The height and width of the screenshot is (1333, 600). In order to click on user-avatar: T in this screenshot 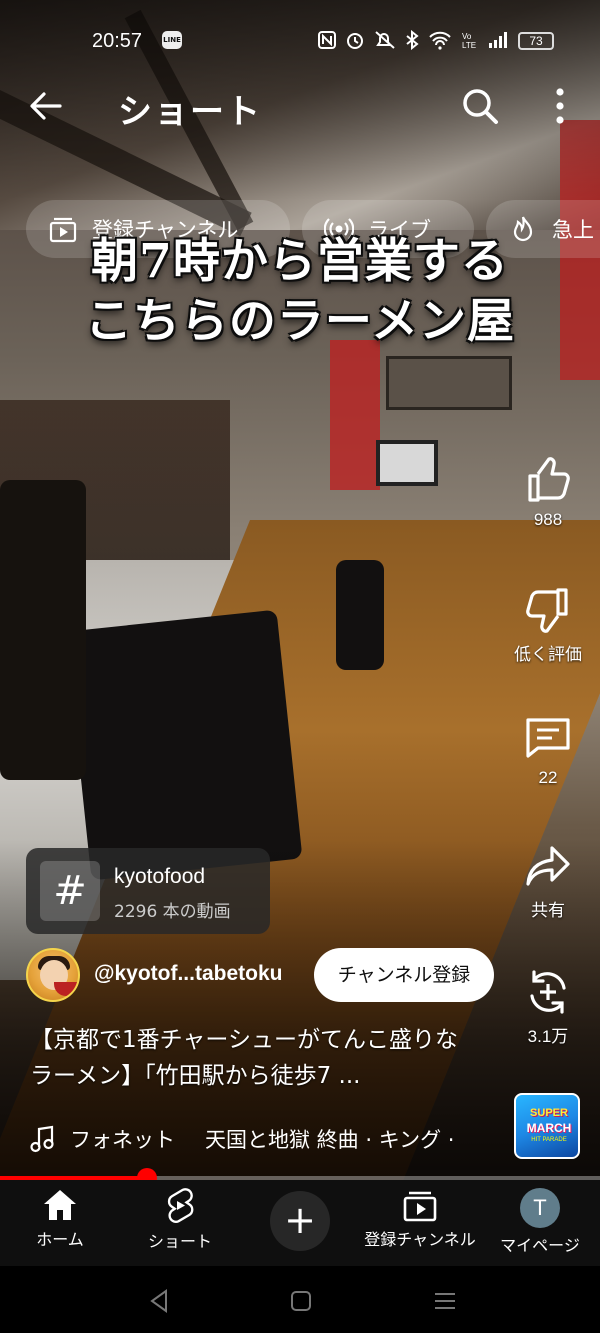, I will do `click(540, 1208)`.